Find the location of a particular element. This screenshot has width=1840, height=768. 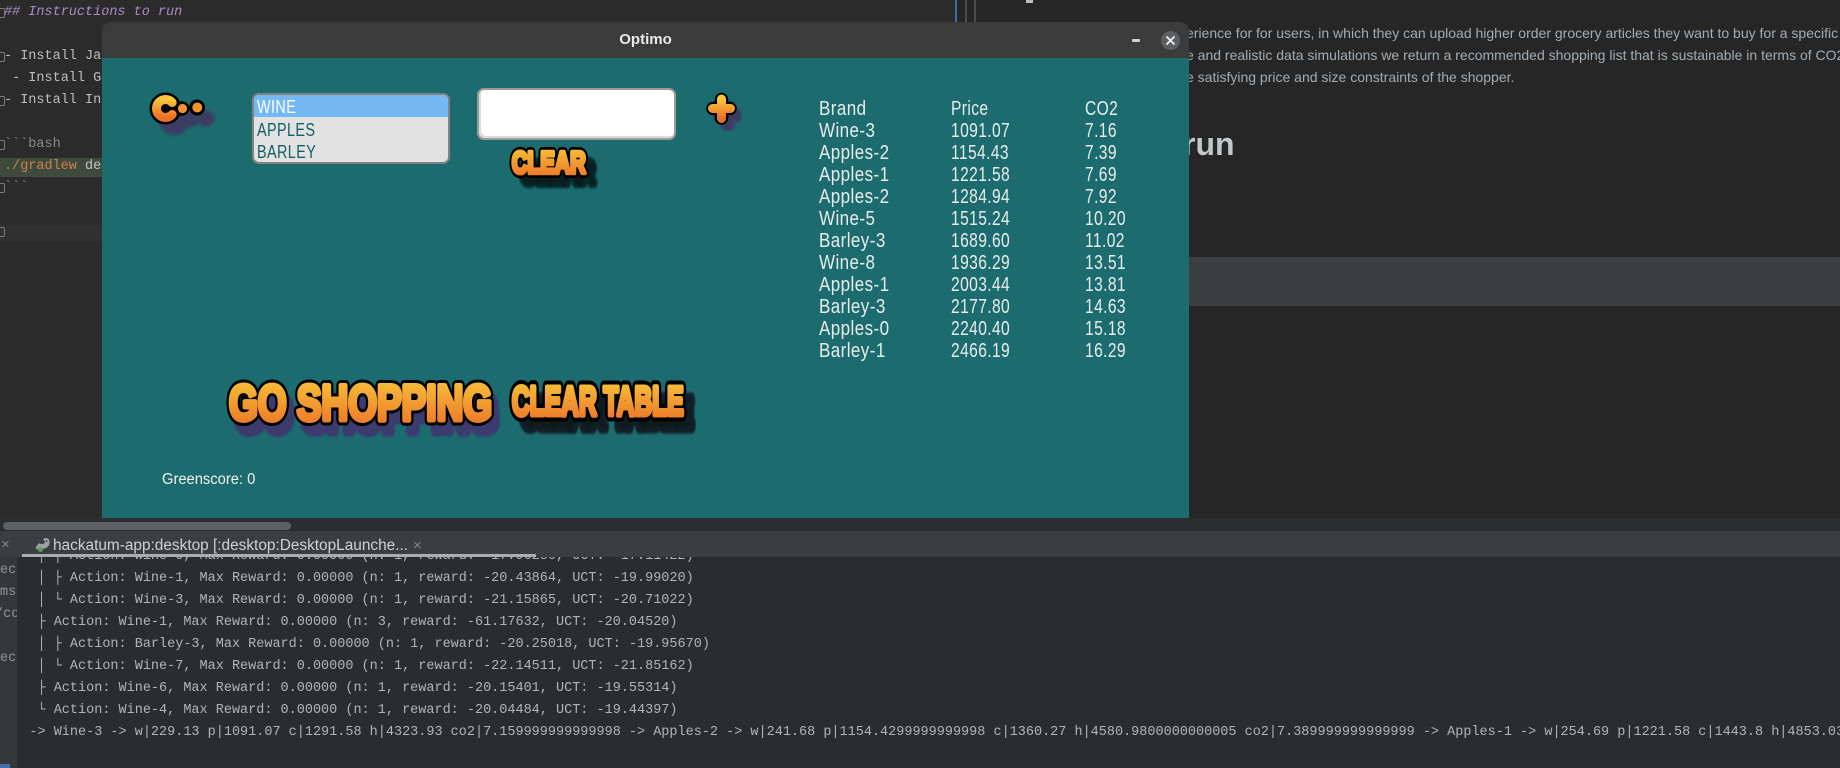

svg-text: CLEAR TABLE is located at coordinates (598, 402).